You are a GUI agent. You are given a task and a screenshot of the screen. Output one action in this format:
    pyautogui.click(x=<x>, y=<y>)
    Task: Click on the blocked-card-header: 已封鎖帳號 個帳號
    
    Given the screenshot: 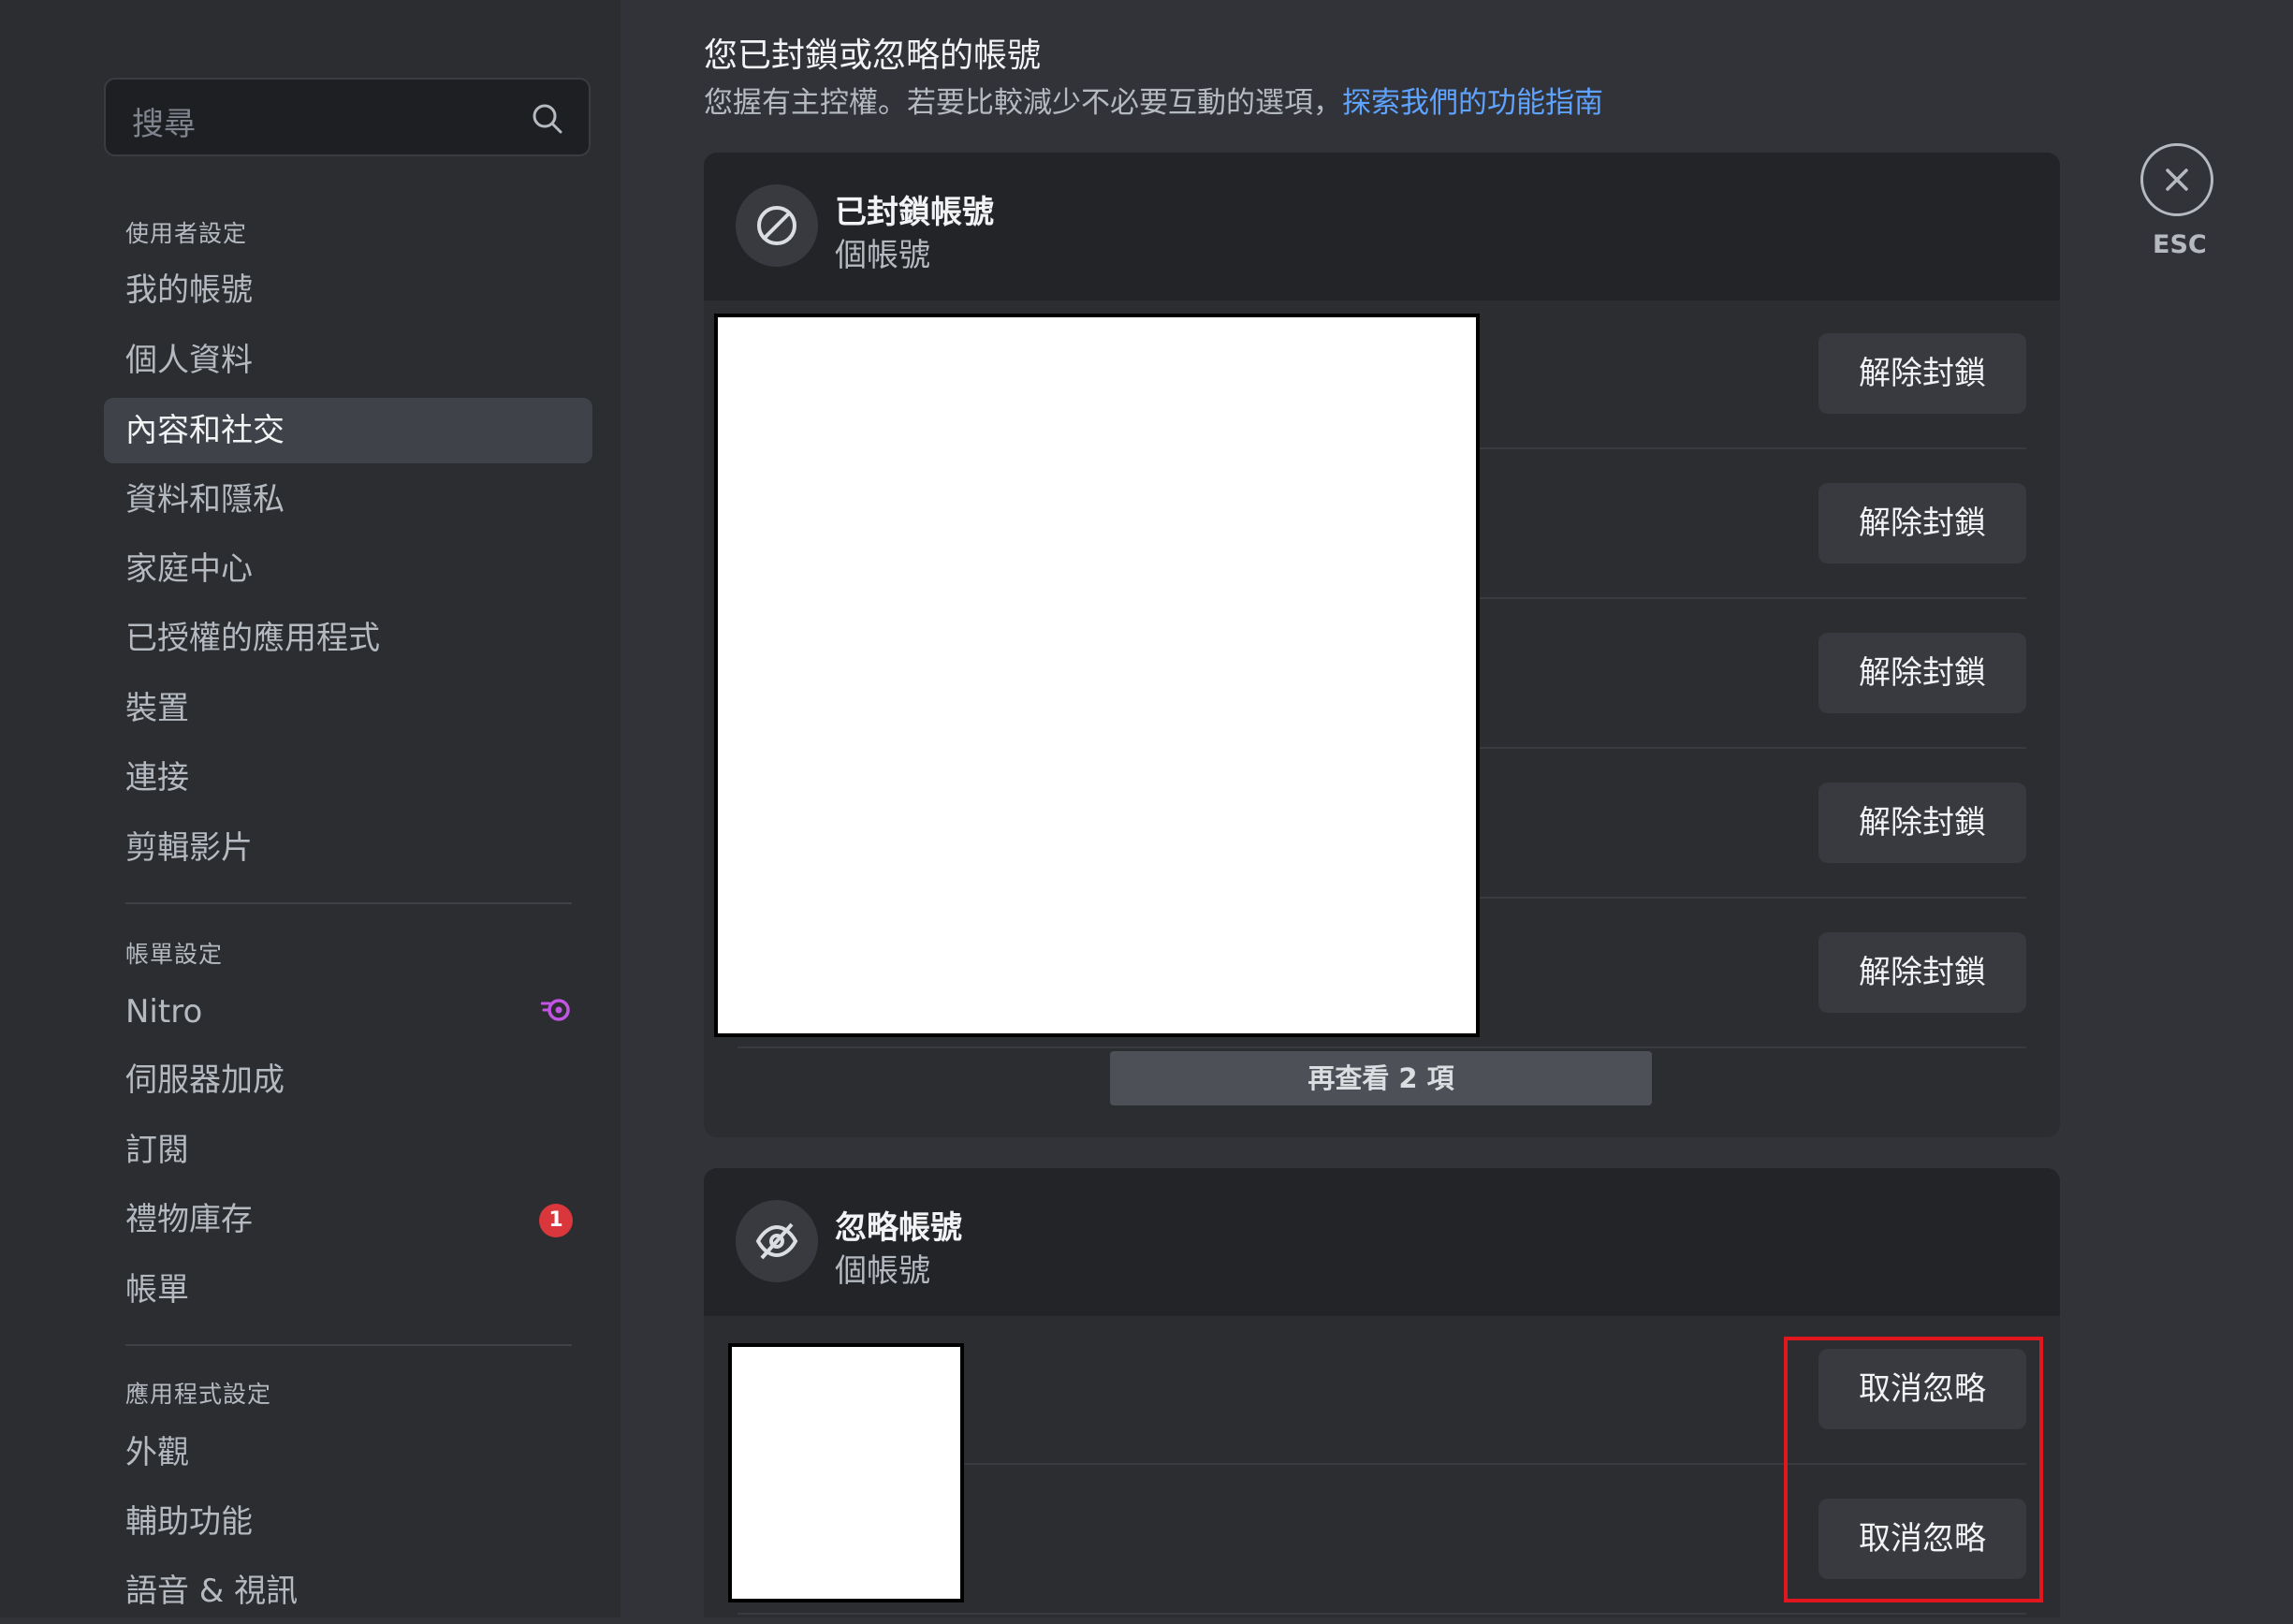 What is the action you would take?
    pyautogui.click(x=1382, y=226)
    